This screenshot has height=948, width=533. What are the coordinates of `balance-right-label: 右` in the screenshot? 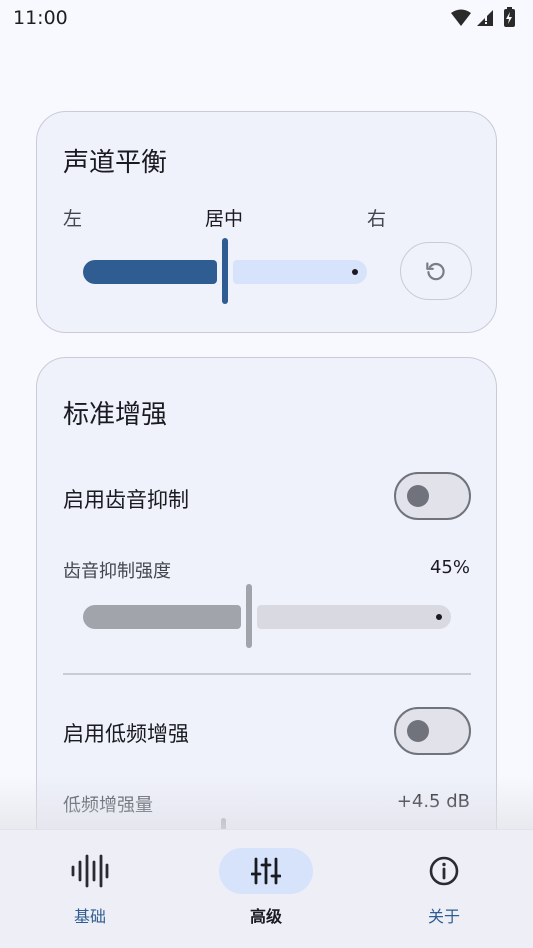 It's located at (377, 219).